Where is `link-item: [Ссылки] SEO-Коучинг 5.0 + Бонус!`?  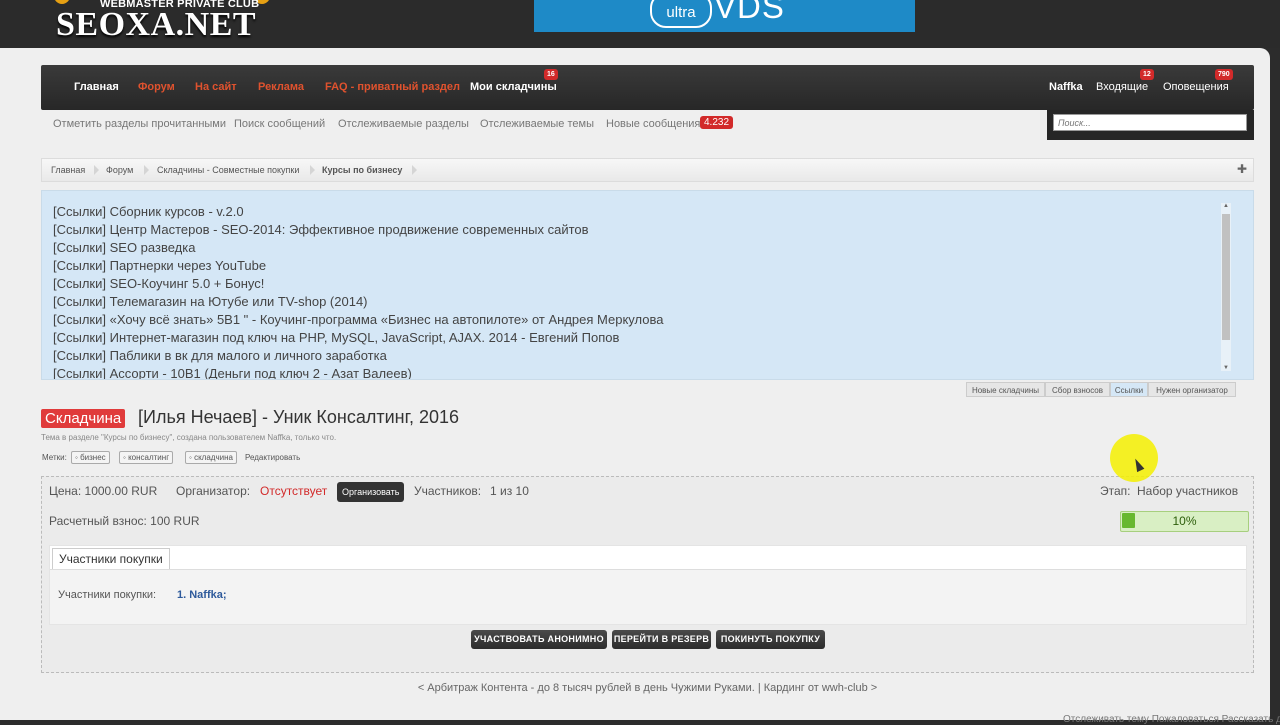 link-item: [Ссылки] SEO-Коучинг 5.0 + Бонус! is located at coordinates (358, 284).